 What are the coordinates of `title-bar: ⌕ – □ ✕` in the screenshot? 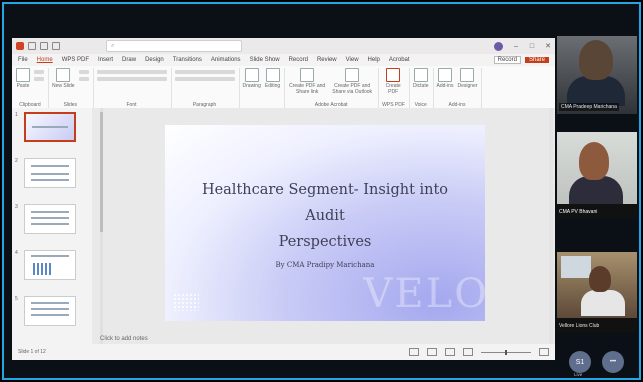 It's located at (283, 46).